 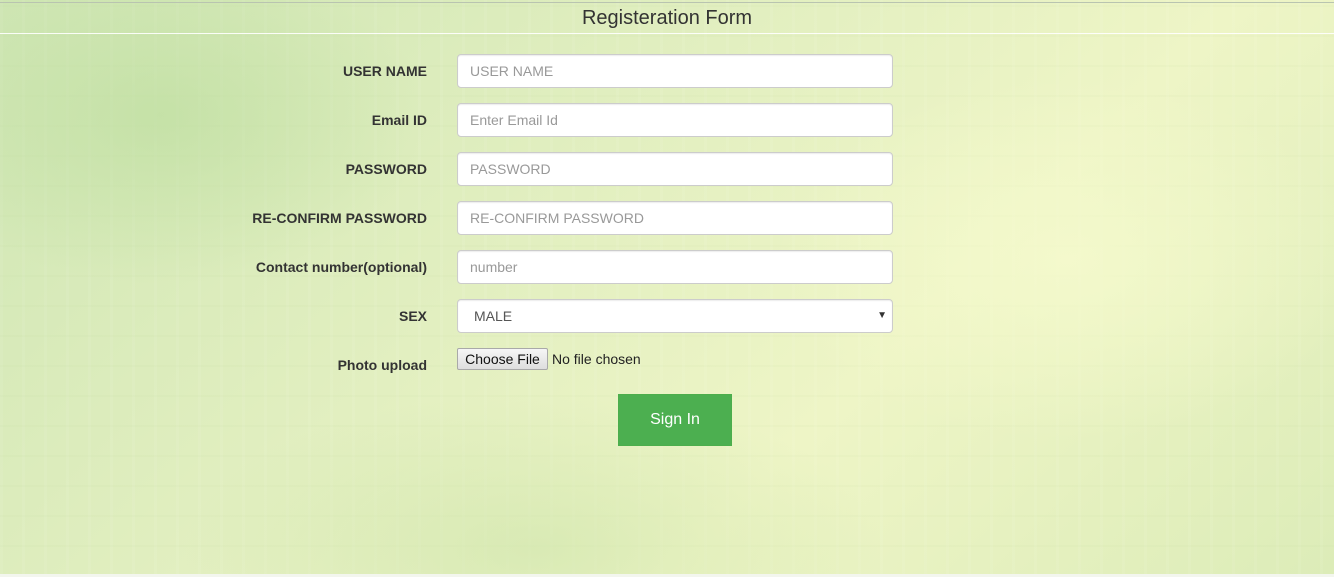 What do you see at coordinates (675, 316) in the screenshot?
I see `sex-select: MALE ▼` at bounding box center [675, 316].